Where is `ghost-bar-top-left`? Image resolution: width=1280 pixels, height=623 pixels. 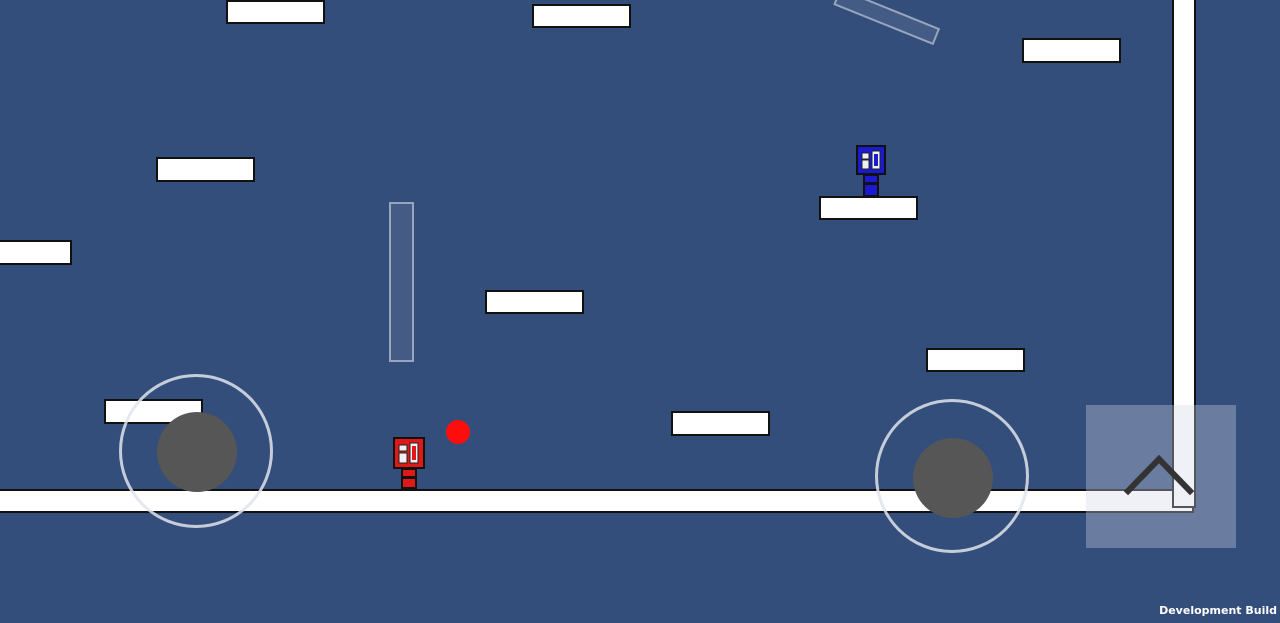
ghost-bar-top-left is located at coordinates (21, 1).